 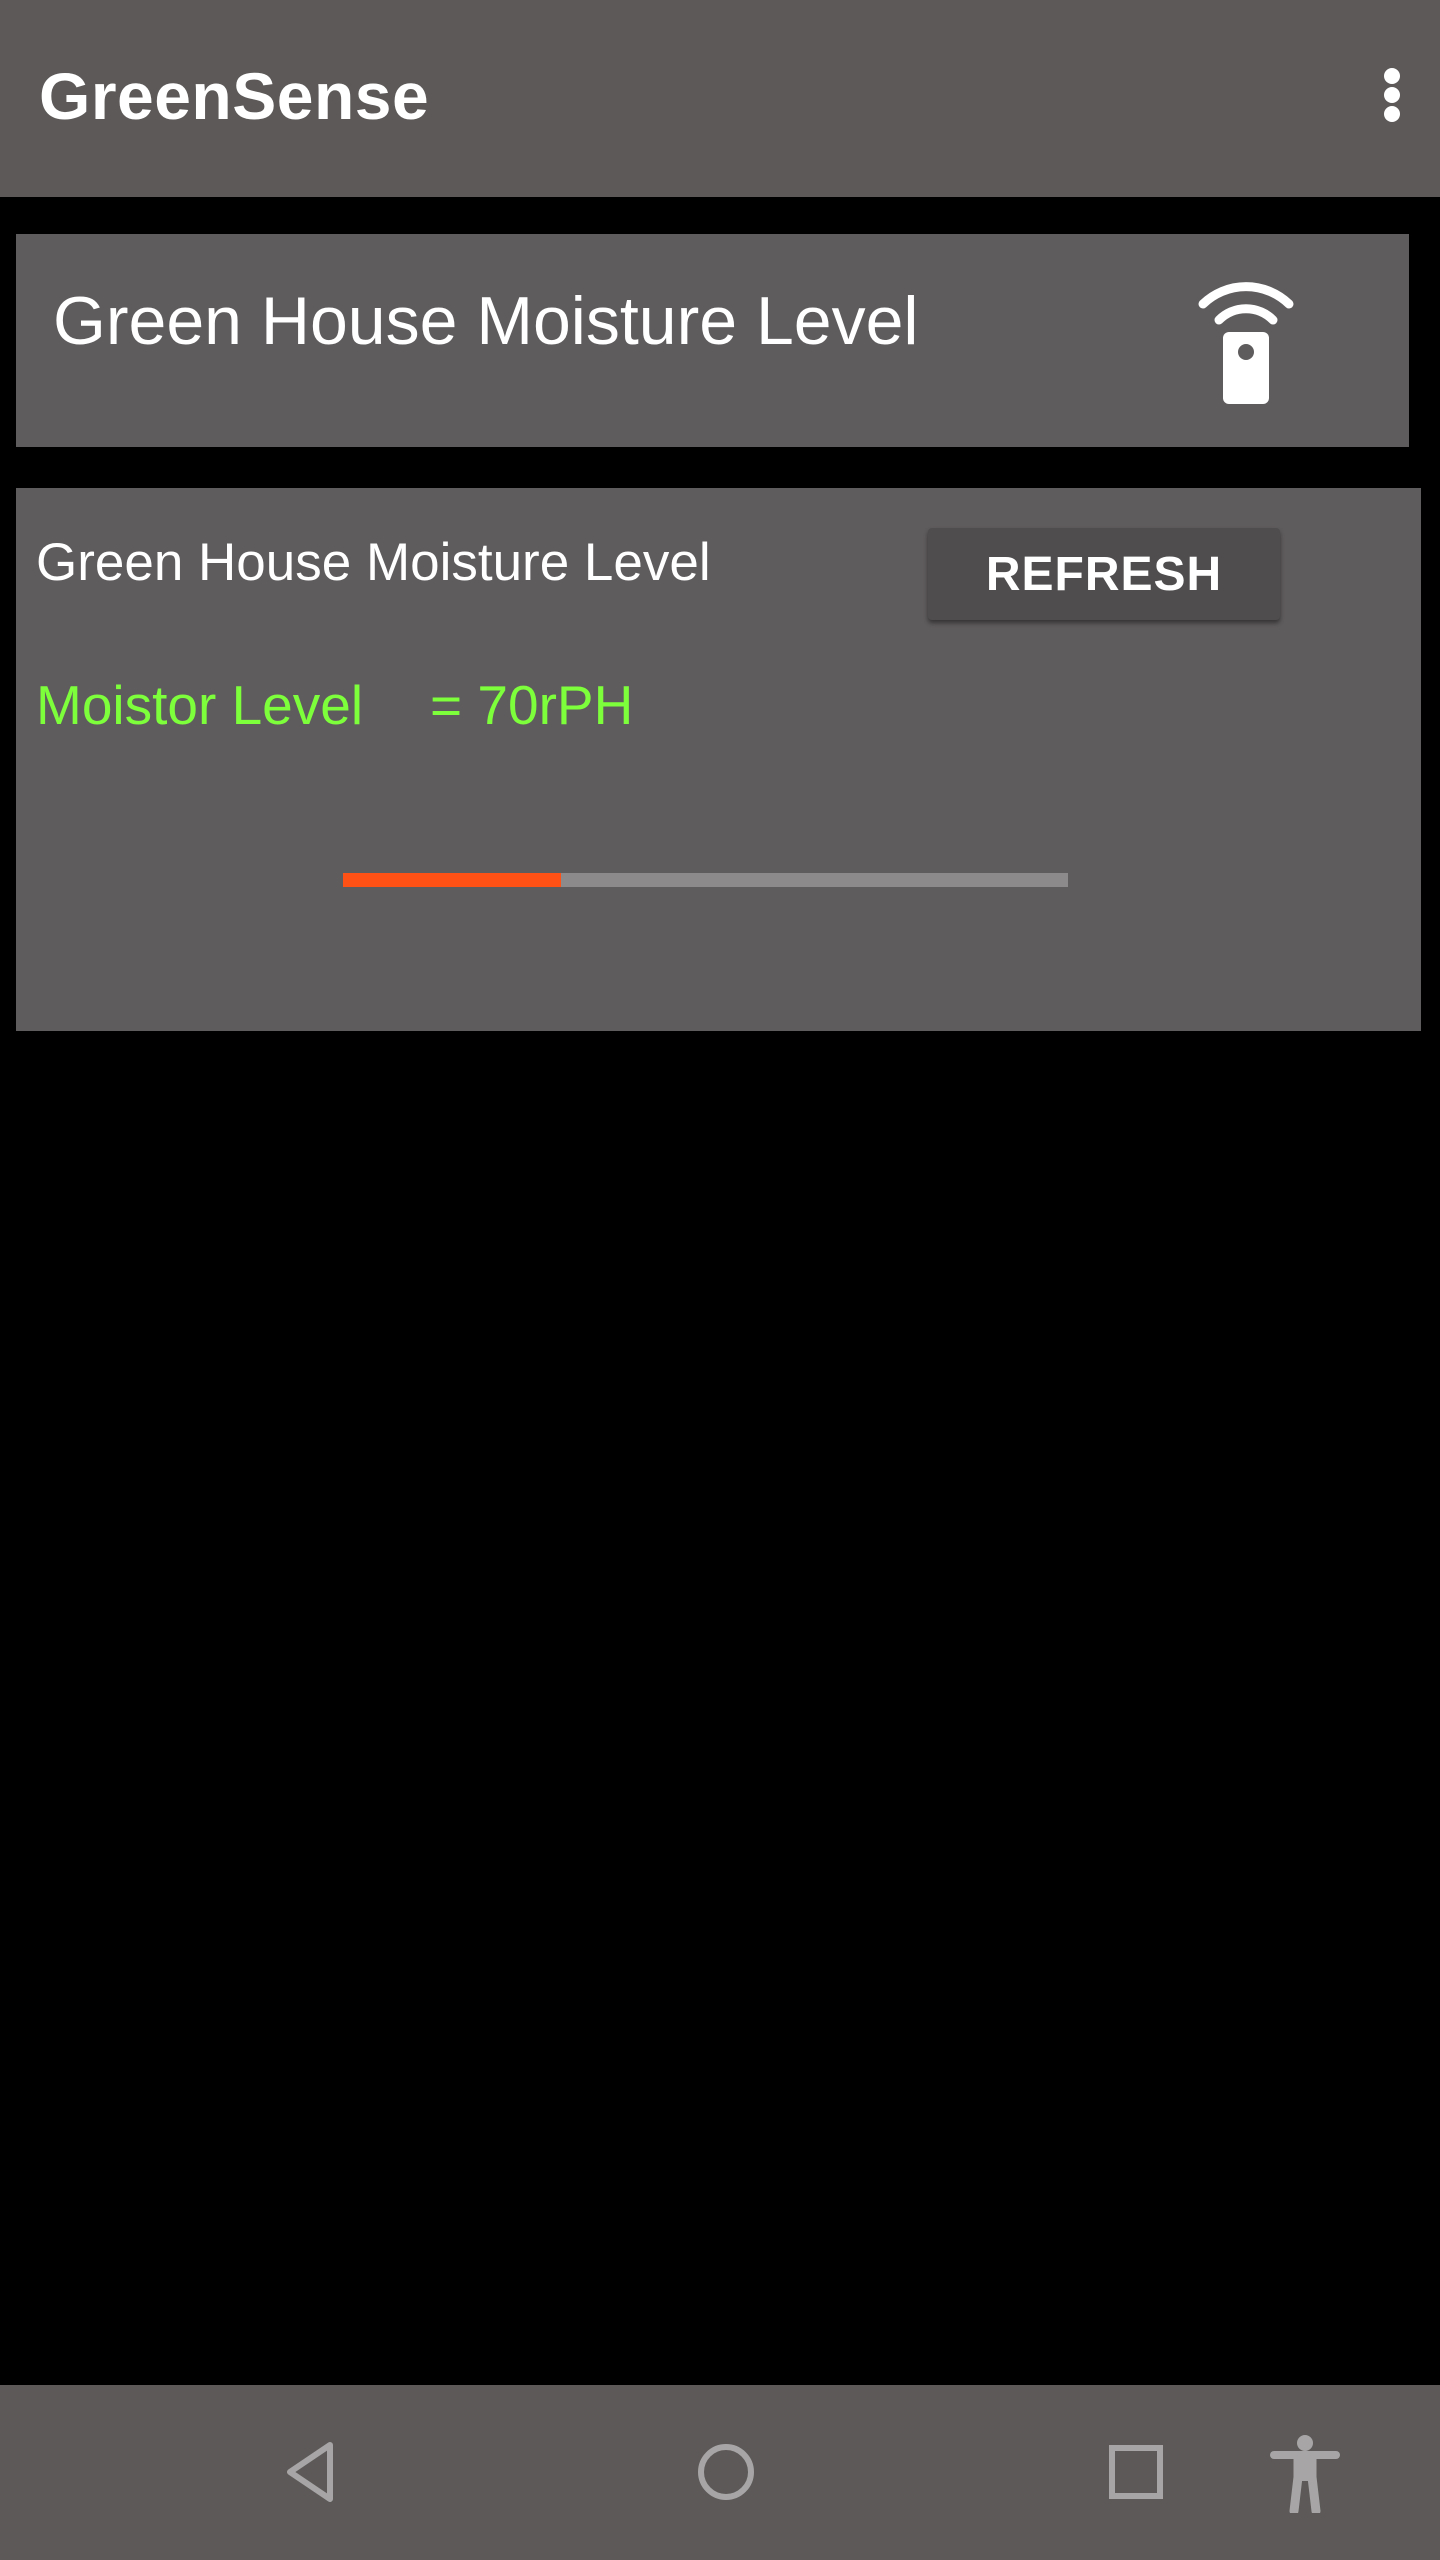 What do you see at coordinates (373, 562) in the screenshot?
I see `reading-card-title: Green House Moisture Level` at bounding box center [373, 562].